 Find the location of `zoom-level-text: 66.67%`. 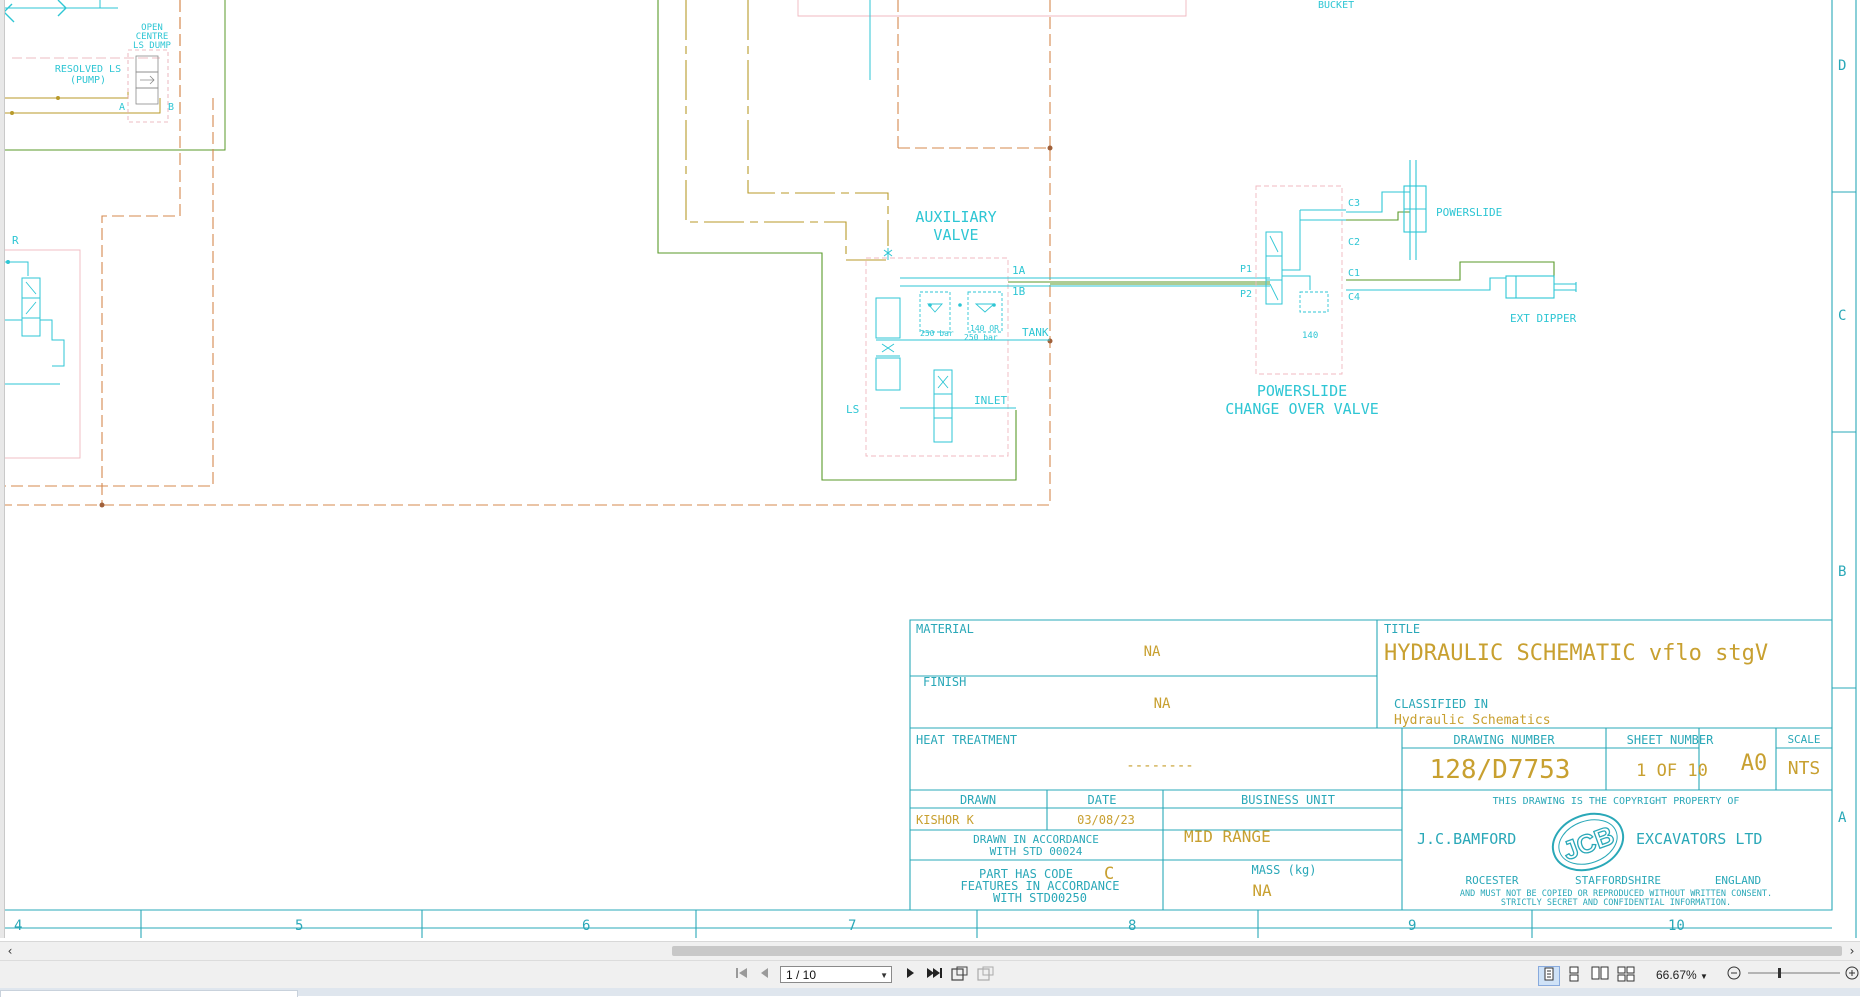

zoom-level-text: 66.67% is located at coordinates (1676, 975).